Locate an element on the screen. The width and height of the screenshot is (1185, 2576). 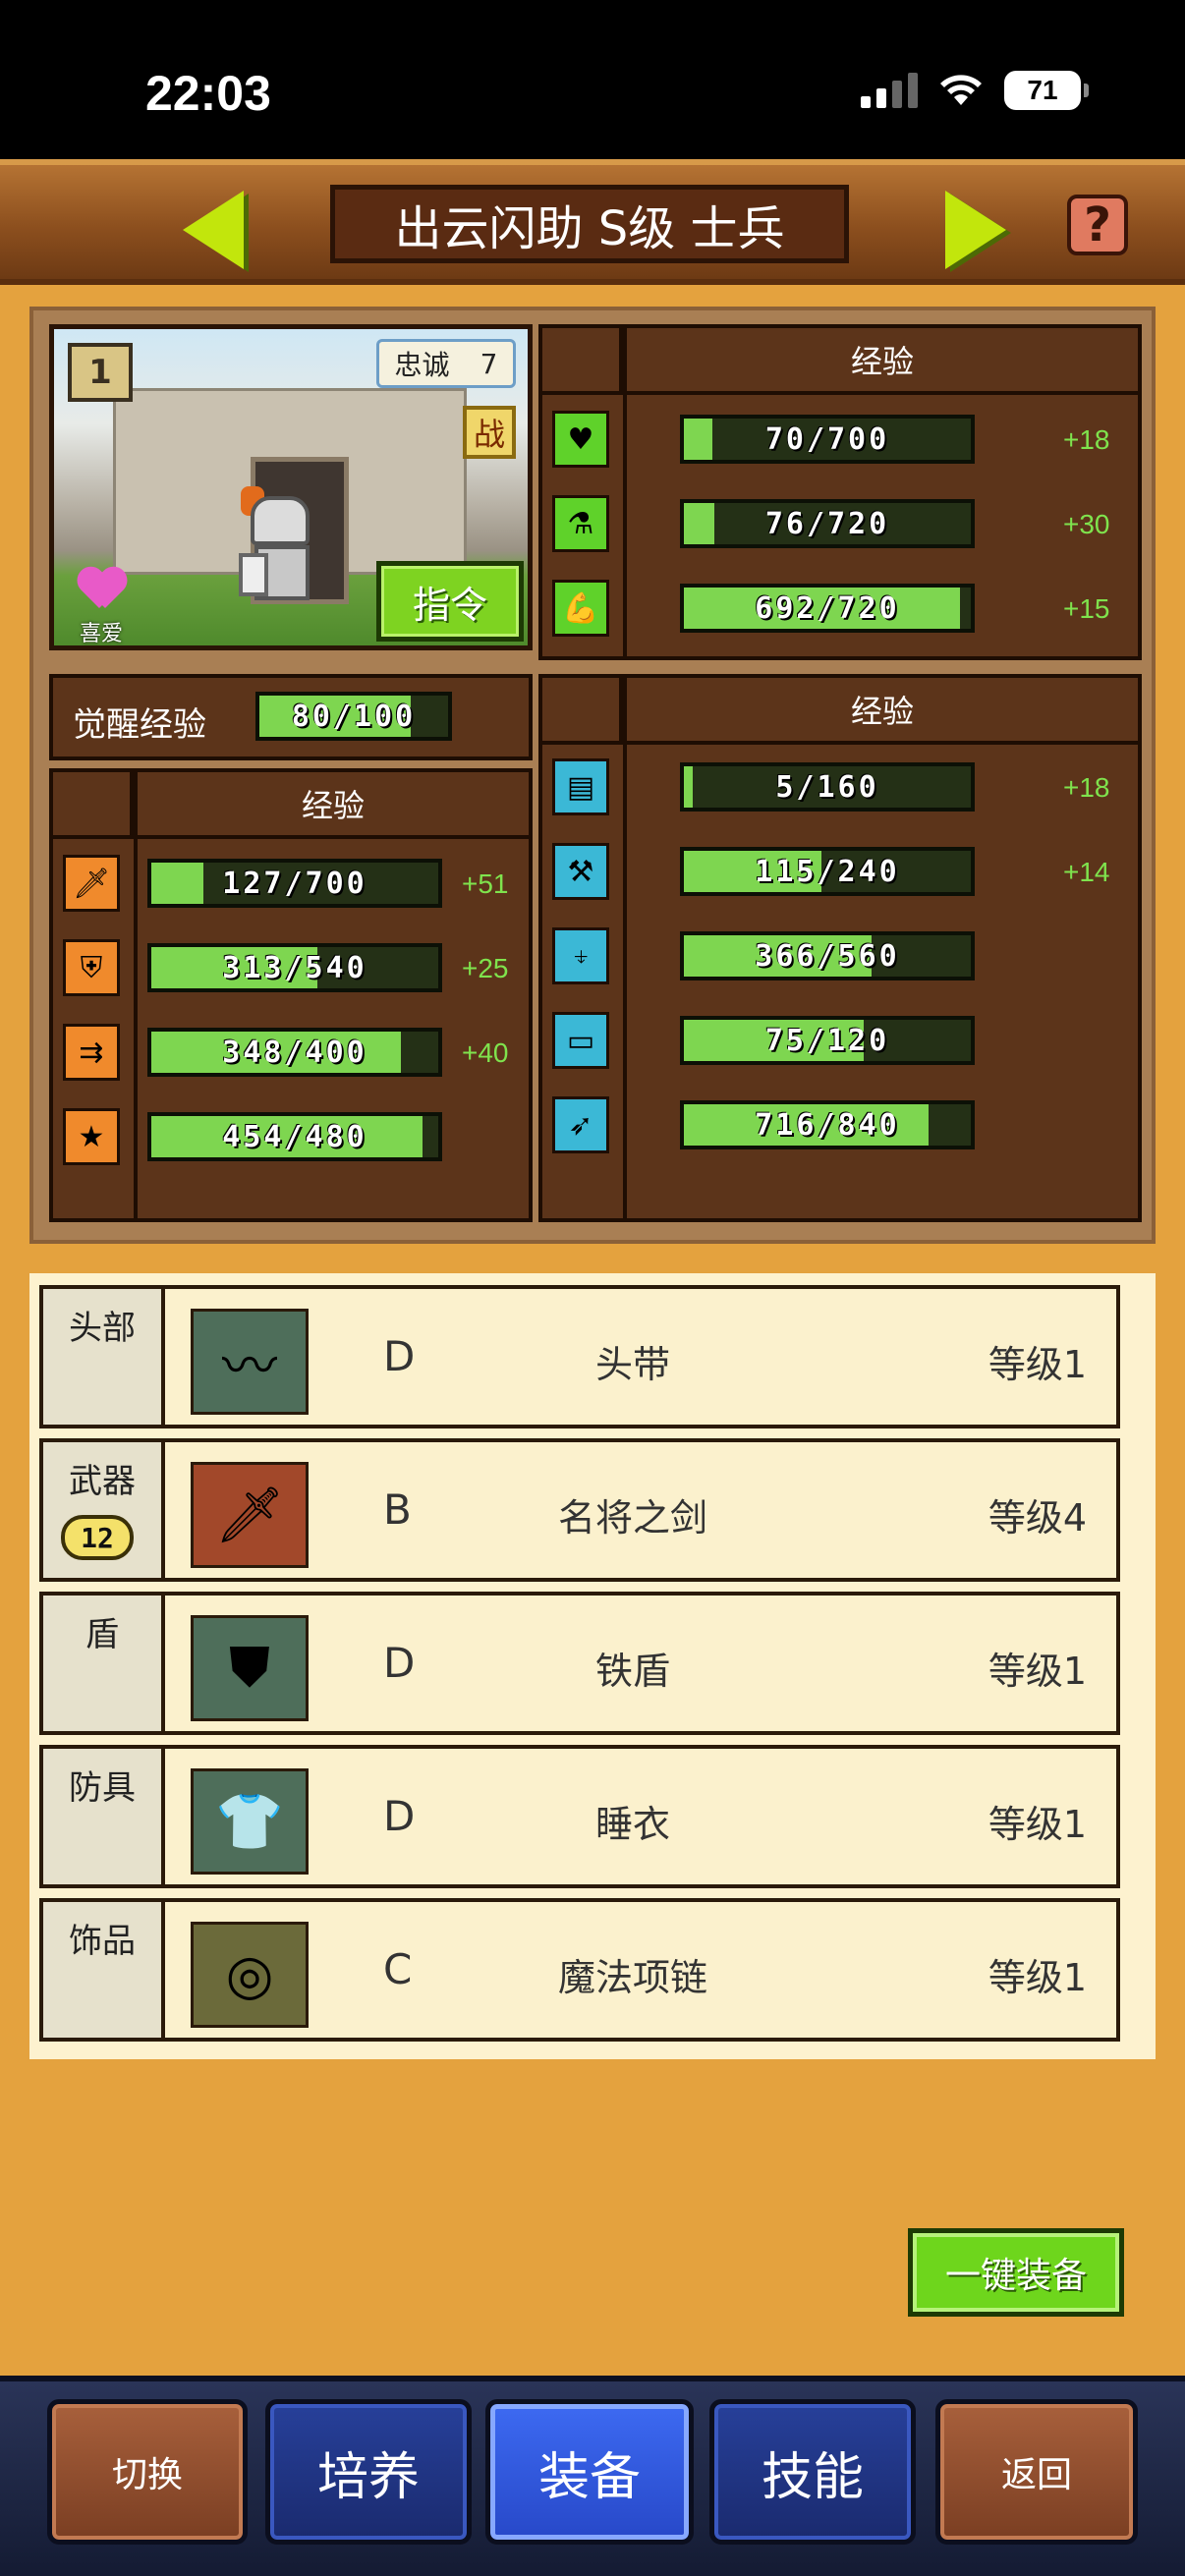
stat-bonus: +51 is located at coordinates (486, 883).